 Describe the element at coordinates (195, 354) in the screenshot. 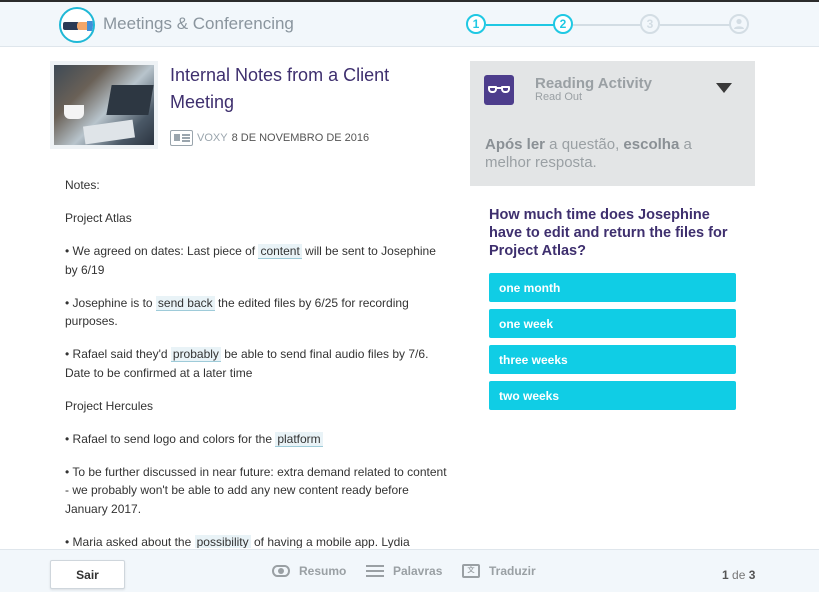

I see `vocab-word: probably` at that location.